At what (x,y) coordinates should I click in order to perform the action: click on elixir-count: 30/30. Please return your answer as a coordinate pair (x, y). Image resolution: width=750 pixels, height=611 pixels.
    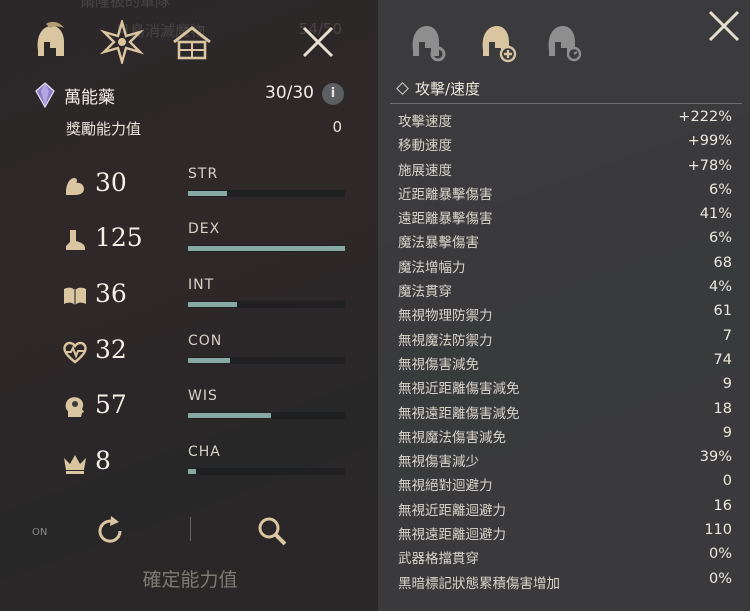
    Looking at the image, I should click on (289, 93).